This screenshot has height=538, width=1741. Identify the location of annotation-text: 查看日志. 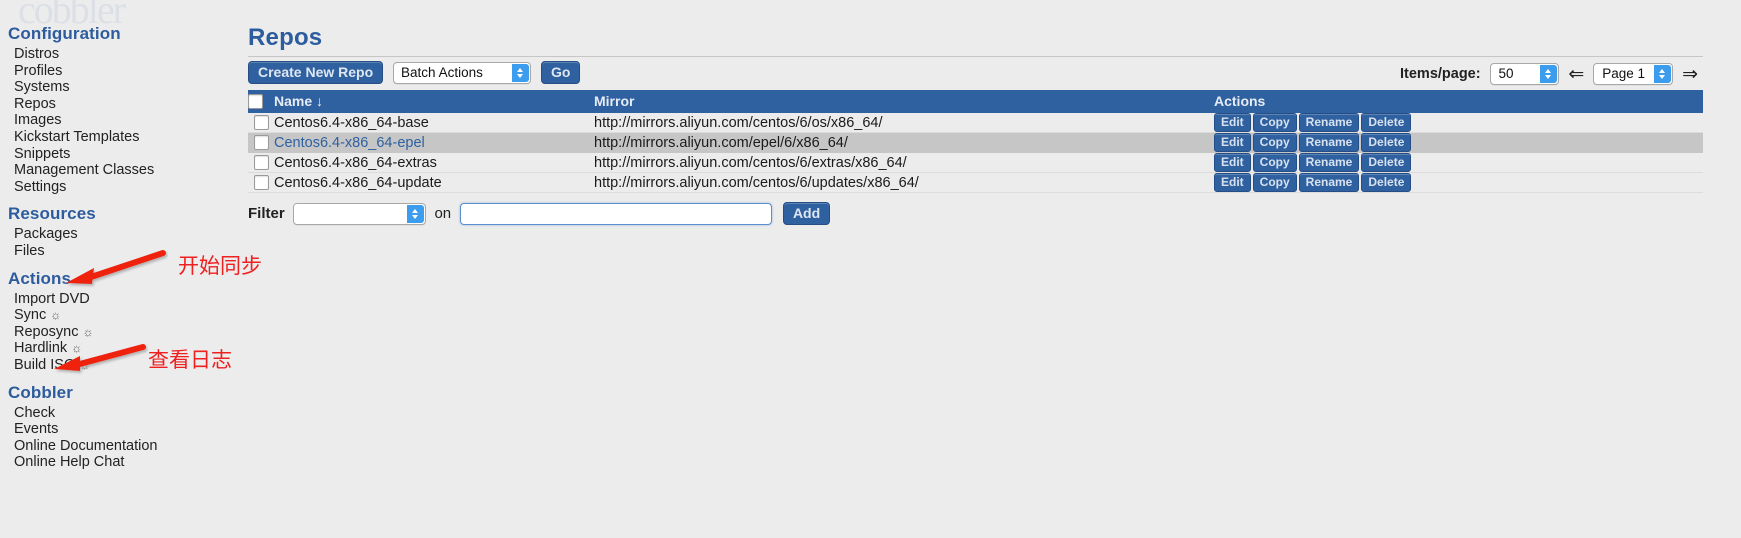
(190, 360).